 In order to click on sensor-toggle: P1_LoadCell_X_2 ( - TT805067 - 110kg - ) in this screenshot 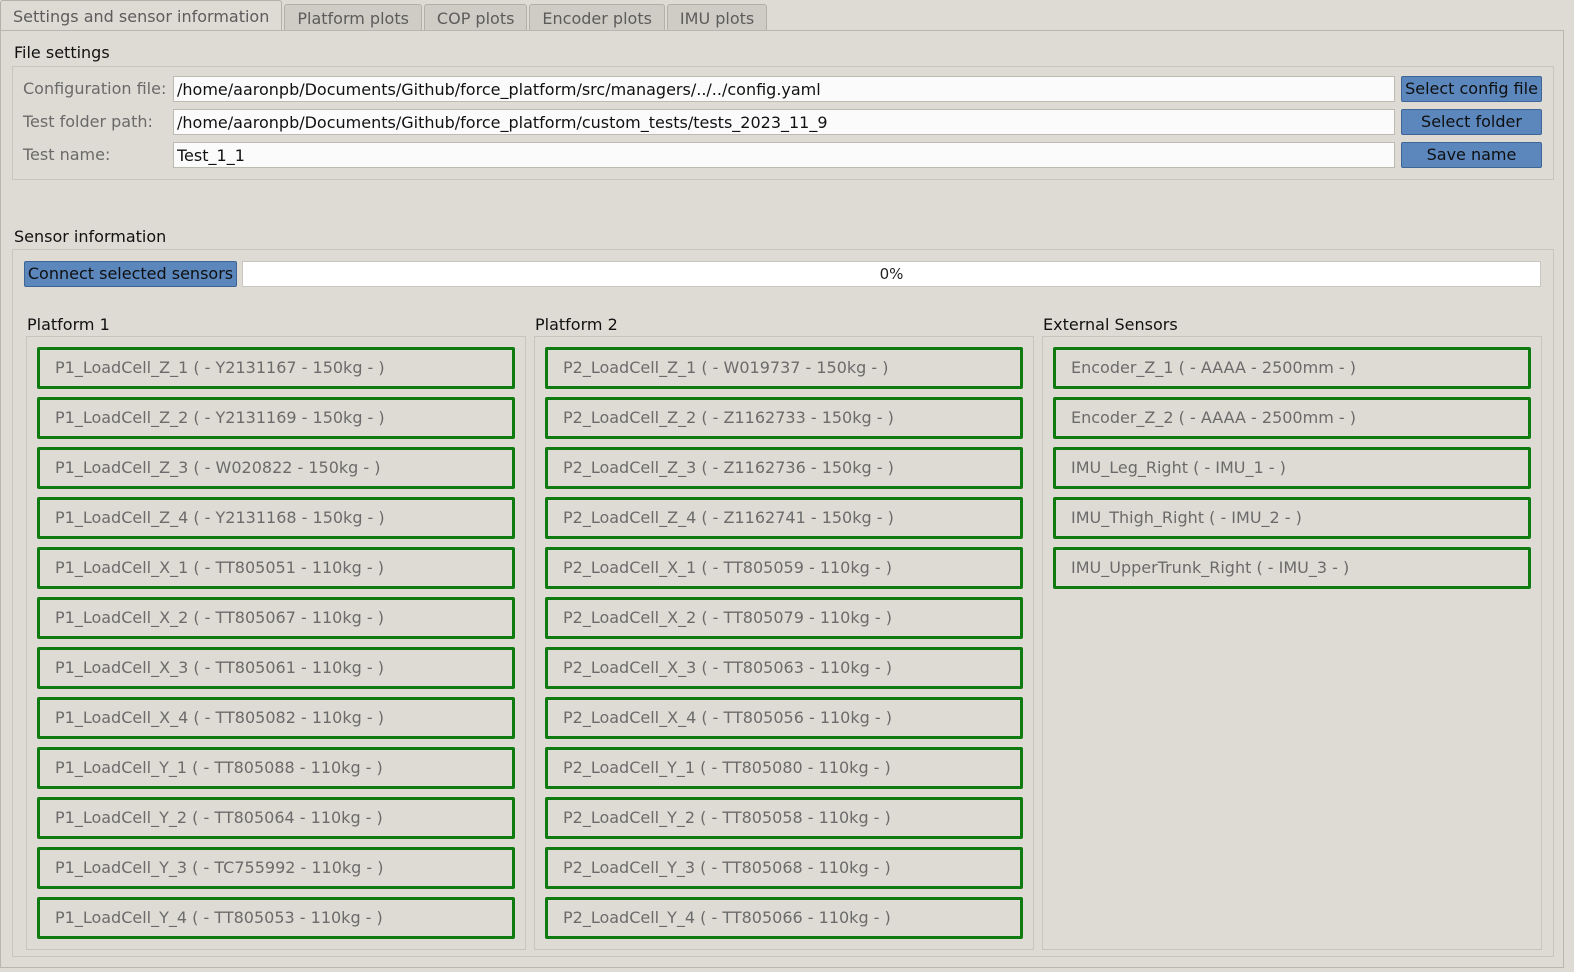, I will do `click(276, 618)`.